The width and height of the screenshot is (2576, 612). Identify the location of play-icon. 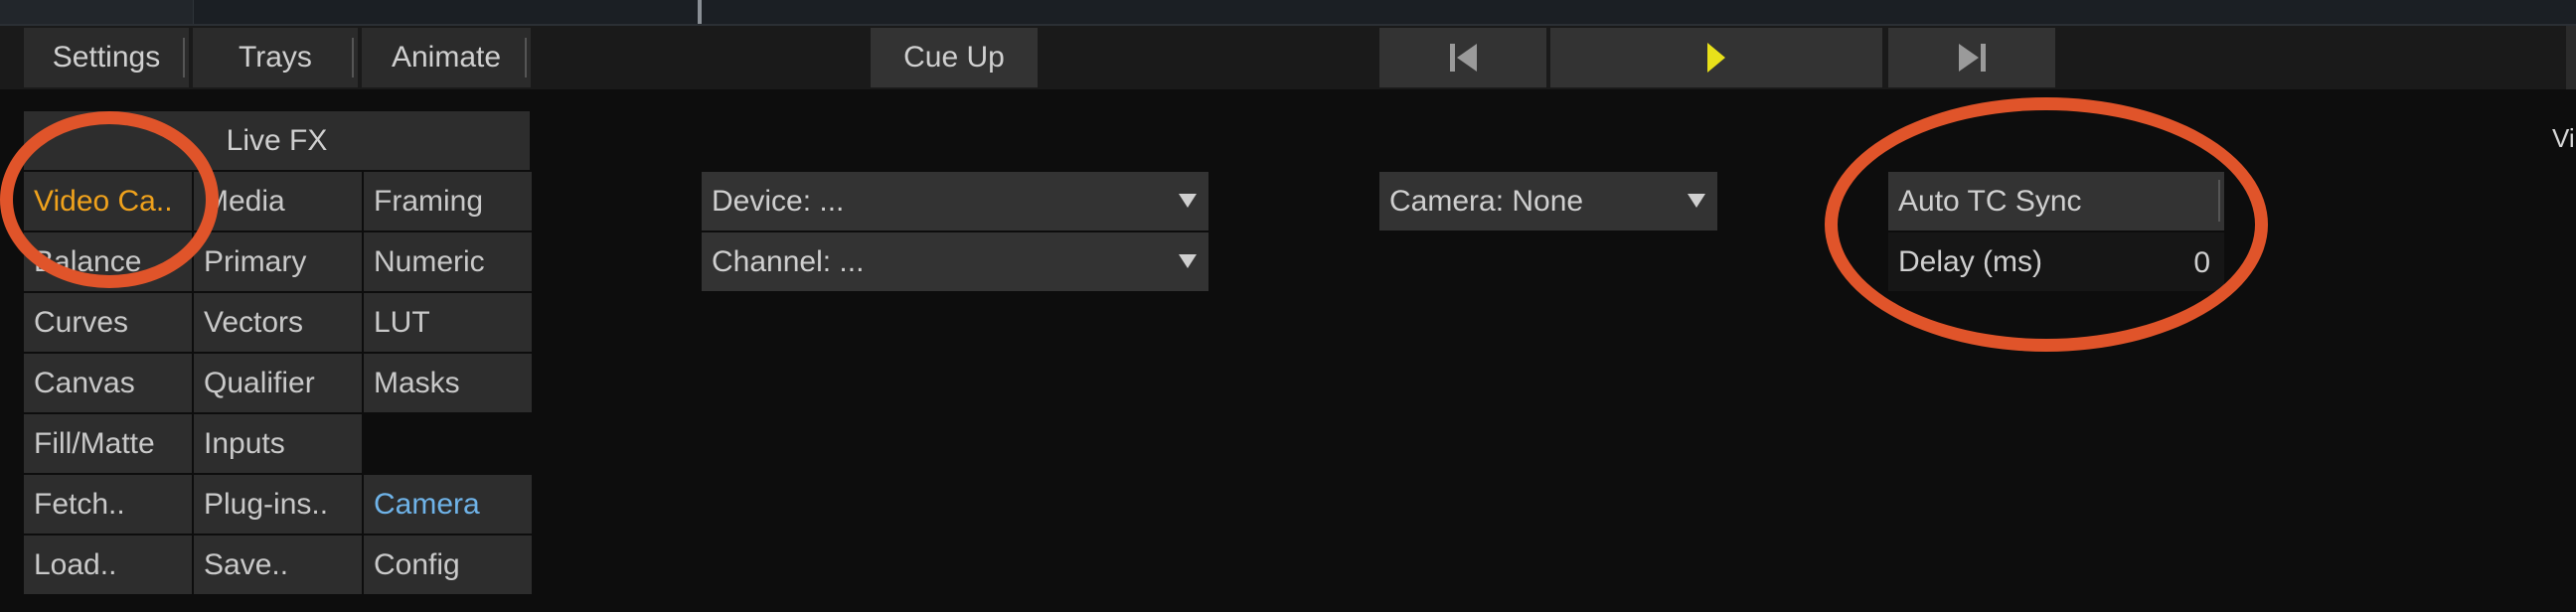
(1716, 58).